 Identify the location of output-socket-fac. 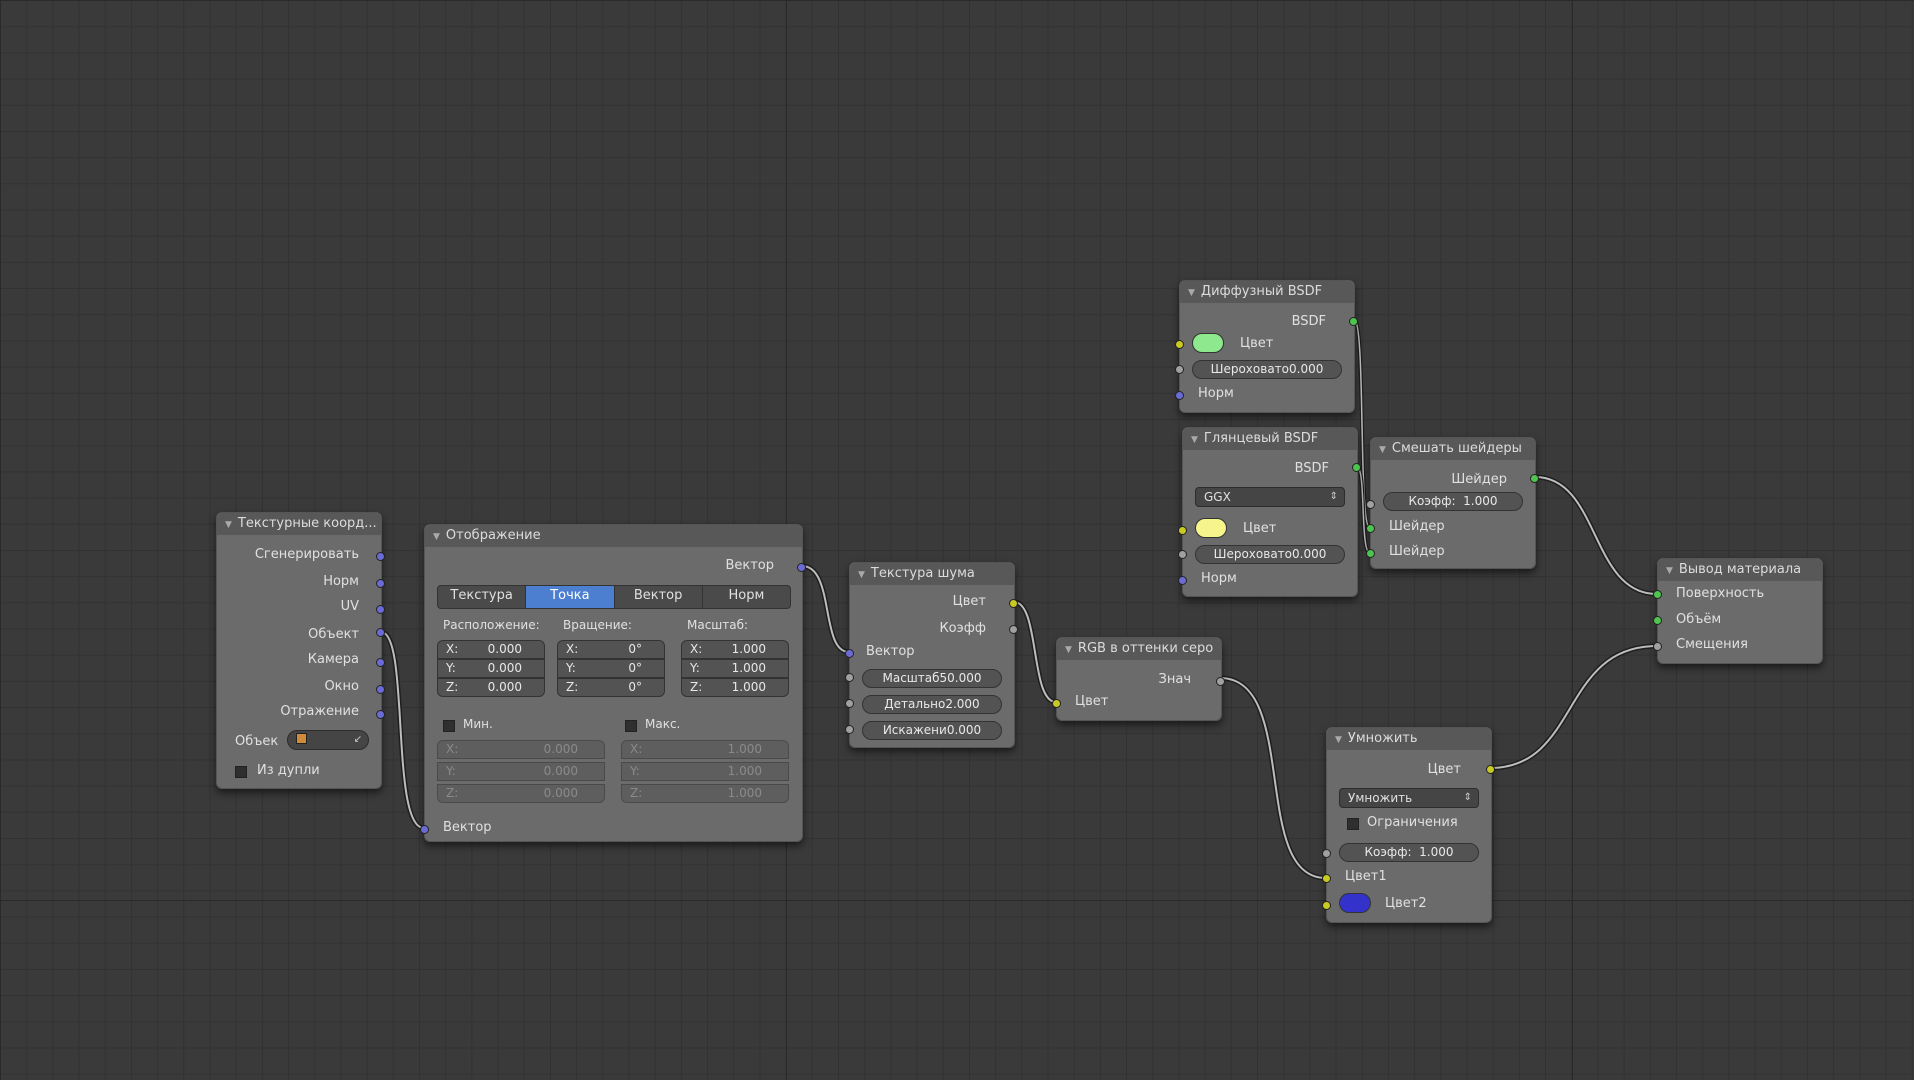
(1013, 629).